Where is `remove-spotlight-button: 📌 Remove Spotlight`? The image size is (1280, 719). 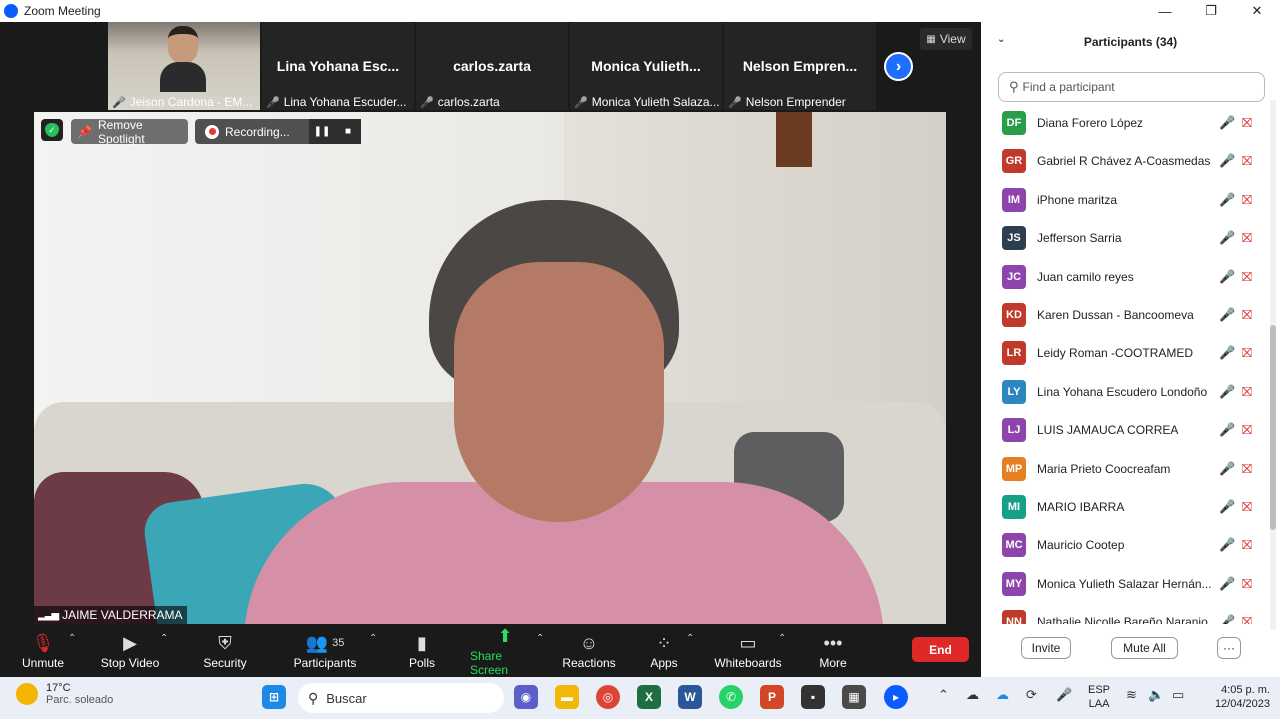
remove-spotlight-button: 📌 Remove Spotlight is located at coordinates (129, 132).